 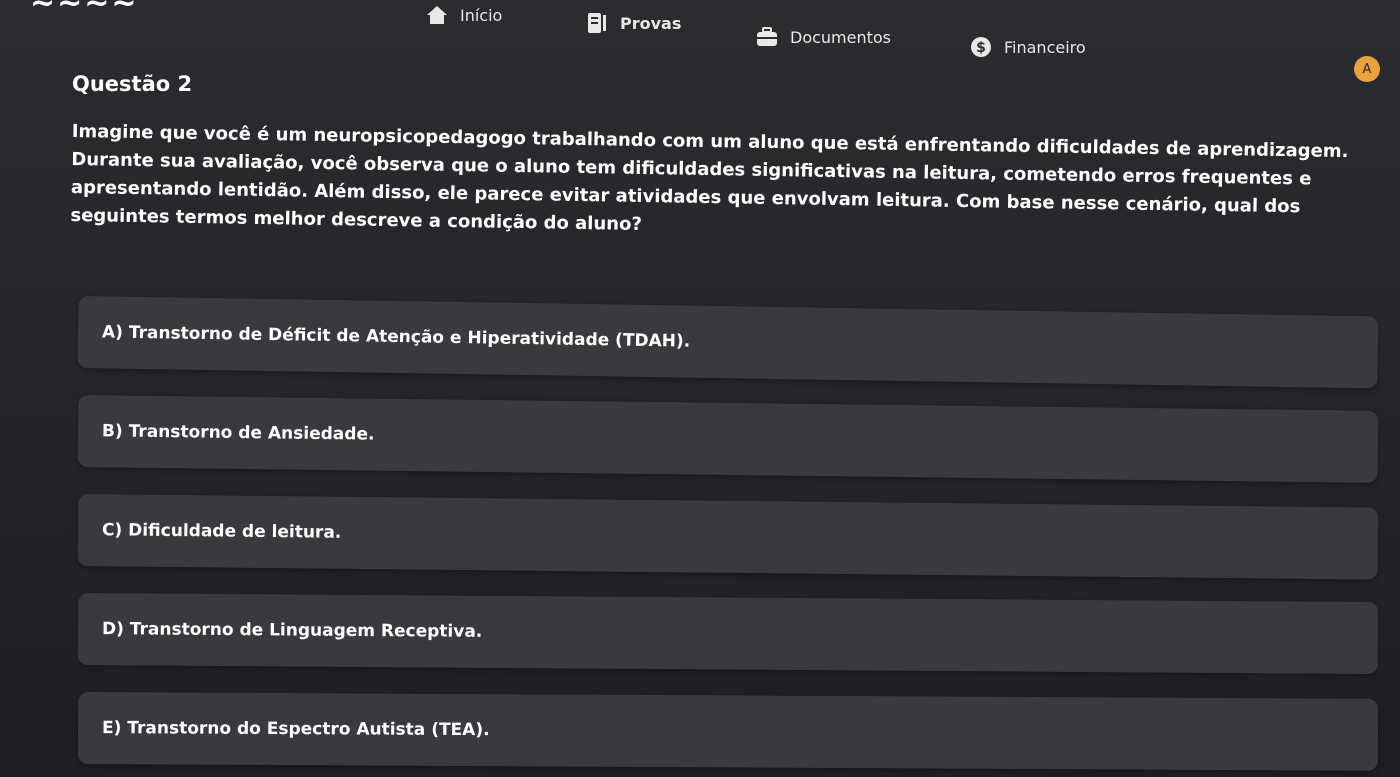 I want to click on nav-label-financeiro: Financeiro, so click(x=1045, y=47).